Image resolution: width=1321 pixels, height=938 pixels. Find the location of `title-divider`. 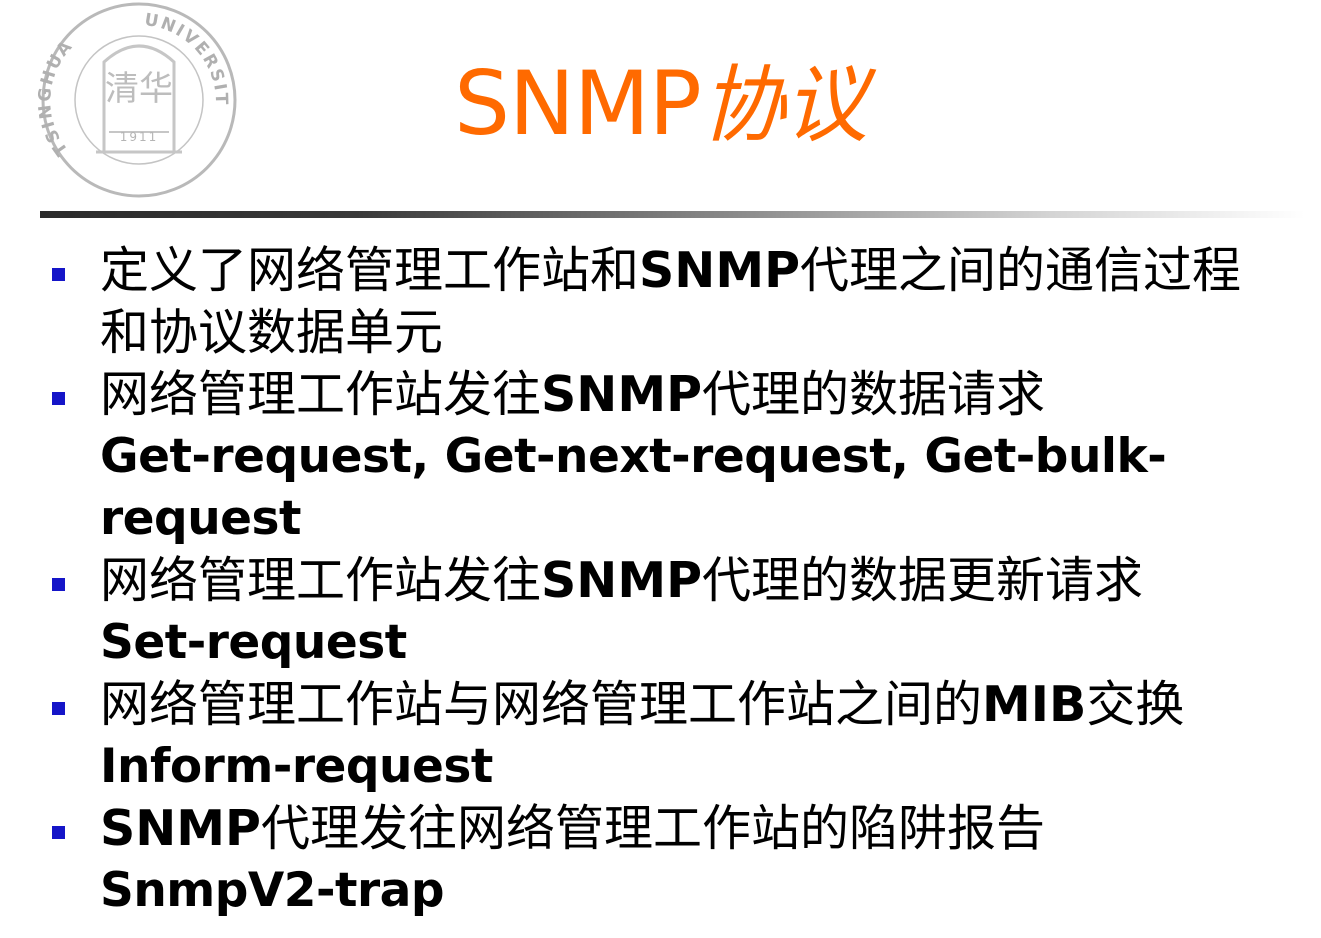

title-divider is located at coordinates (672, 214).